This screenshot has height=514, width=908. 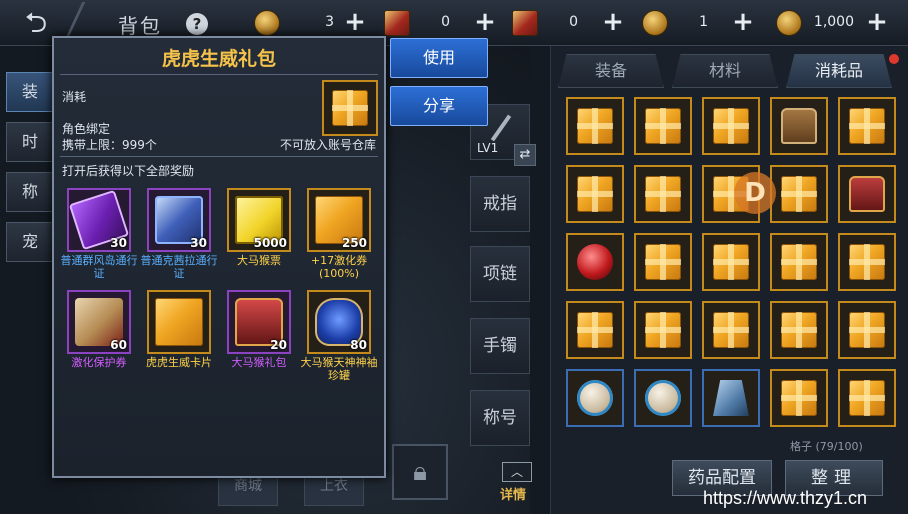 What do you see at coordinates (755, 193) in the screenshot?
I see `floating-assistant-icon: D` at bounding box center [755, 193].